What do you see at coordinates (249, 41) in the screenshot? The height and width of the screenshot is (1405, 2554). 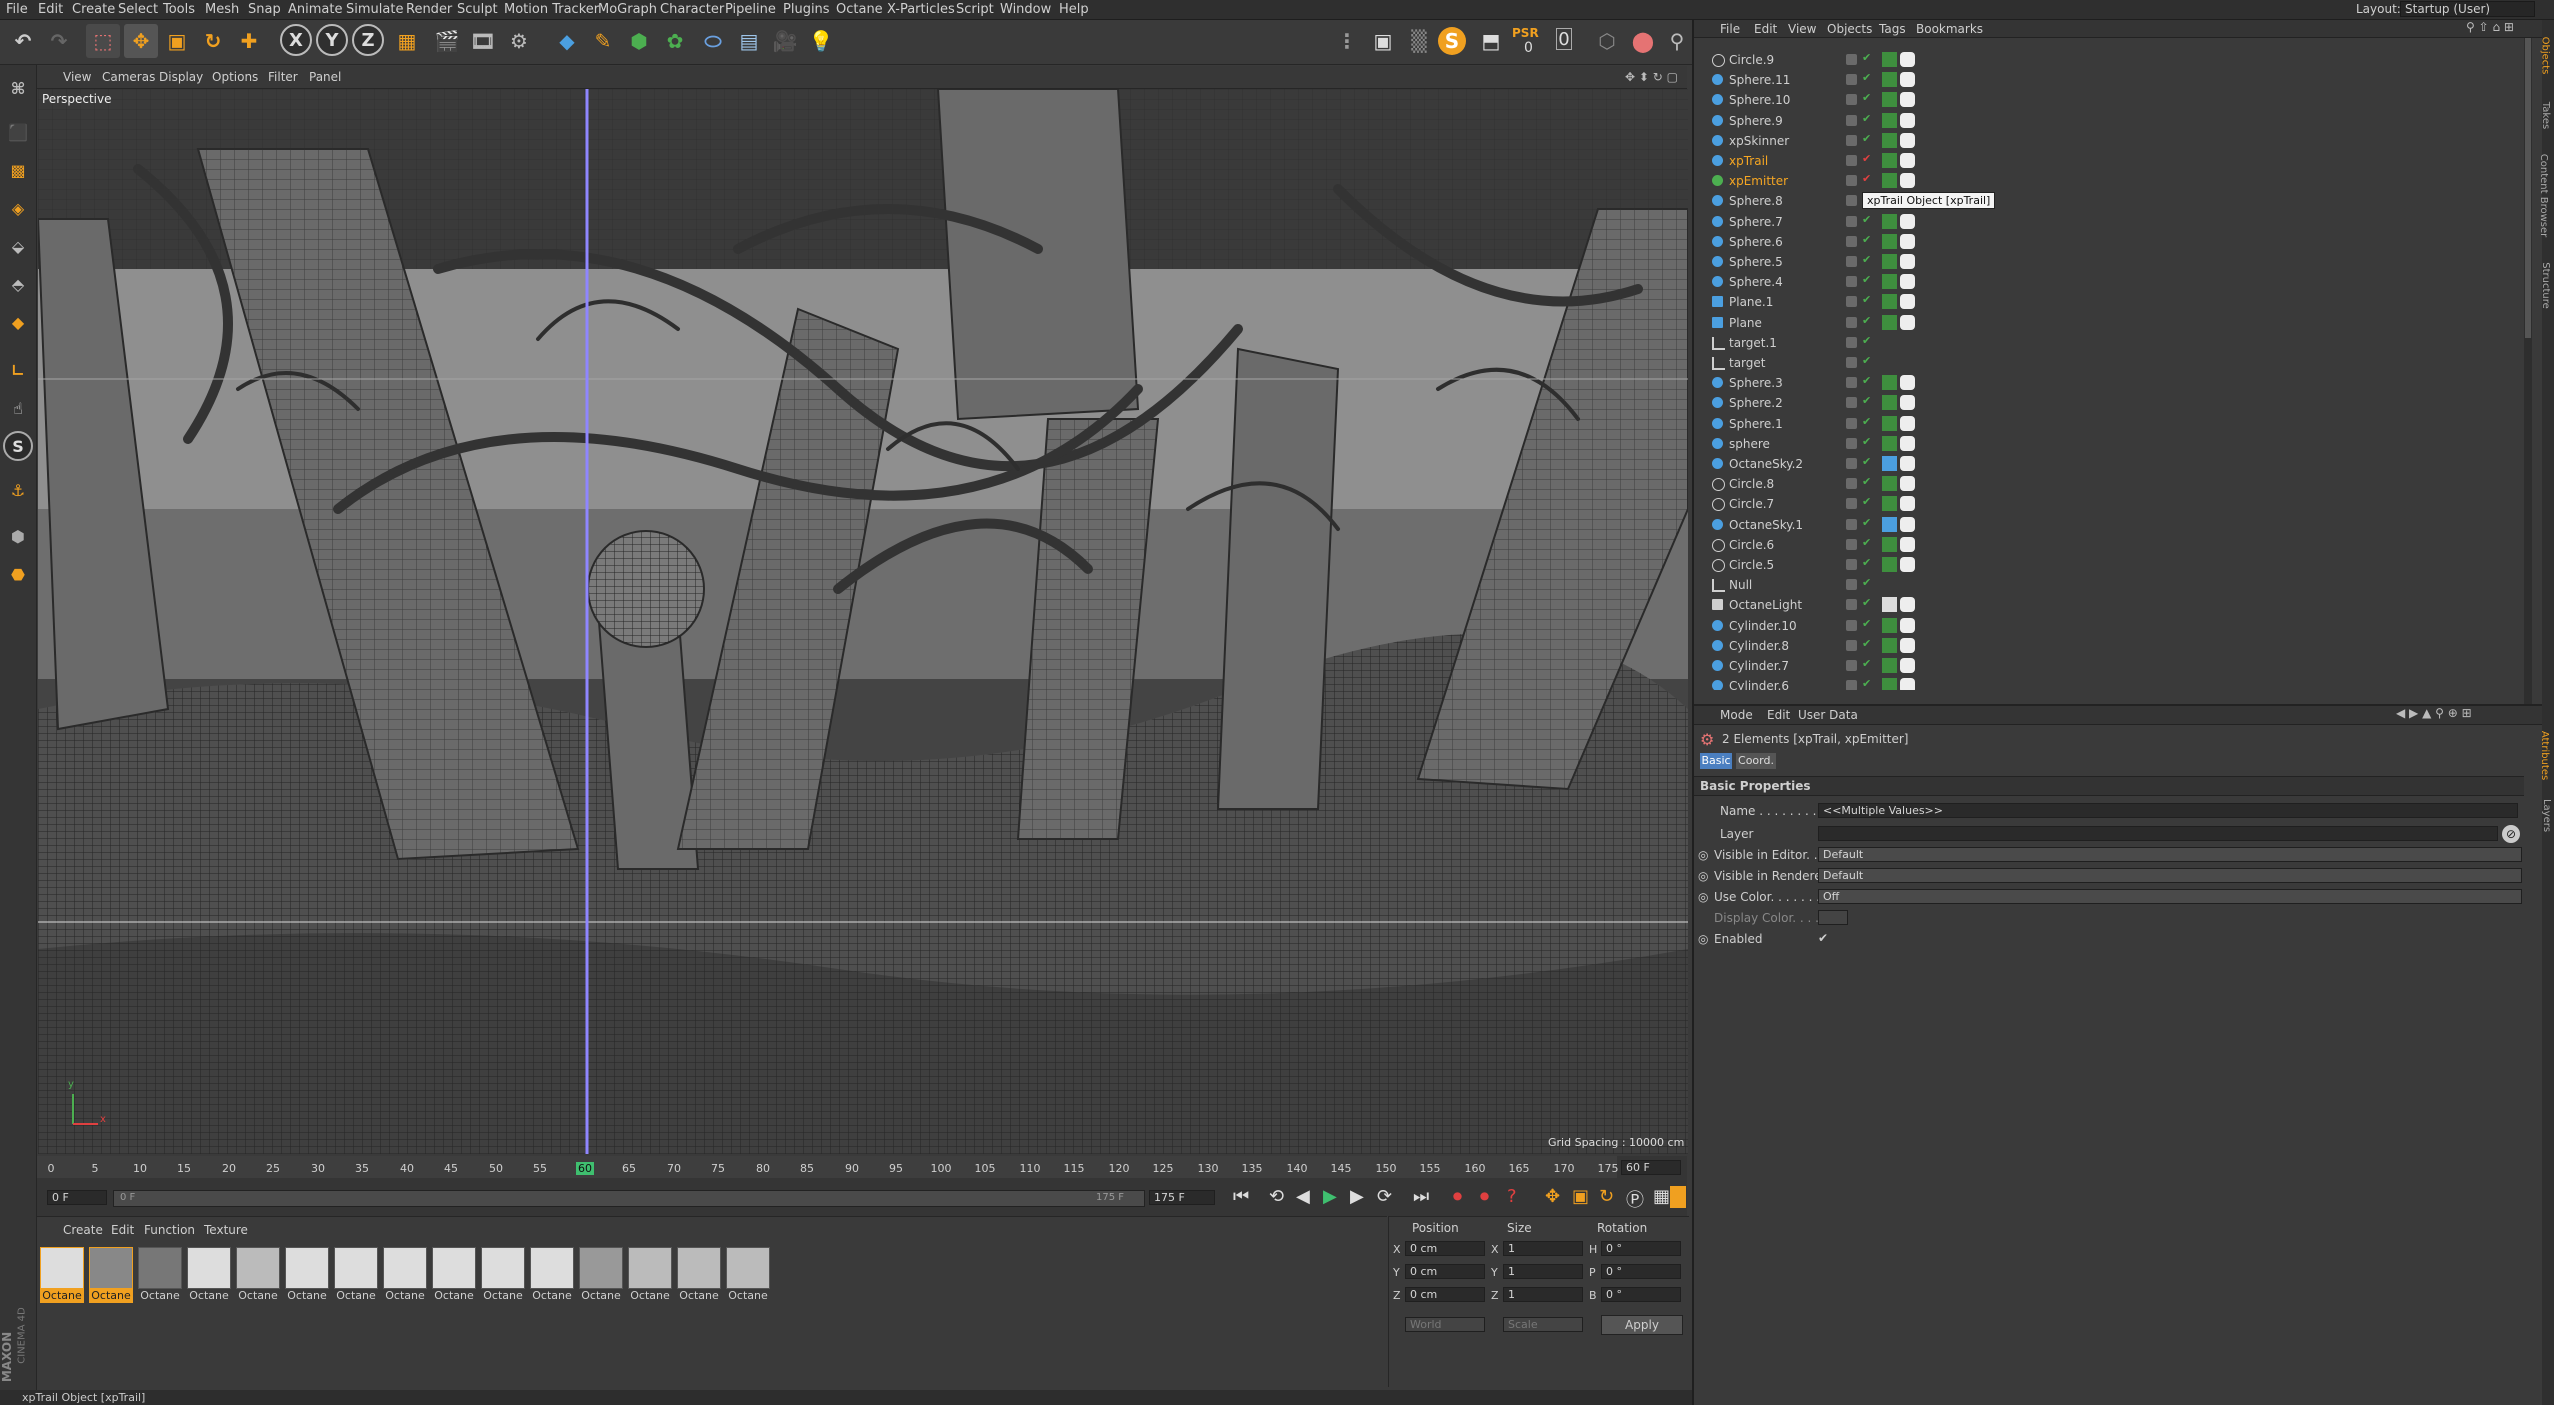 I see `transform-tool-icon: ✚` at bounding box center [249, 41].